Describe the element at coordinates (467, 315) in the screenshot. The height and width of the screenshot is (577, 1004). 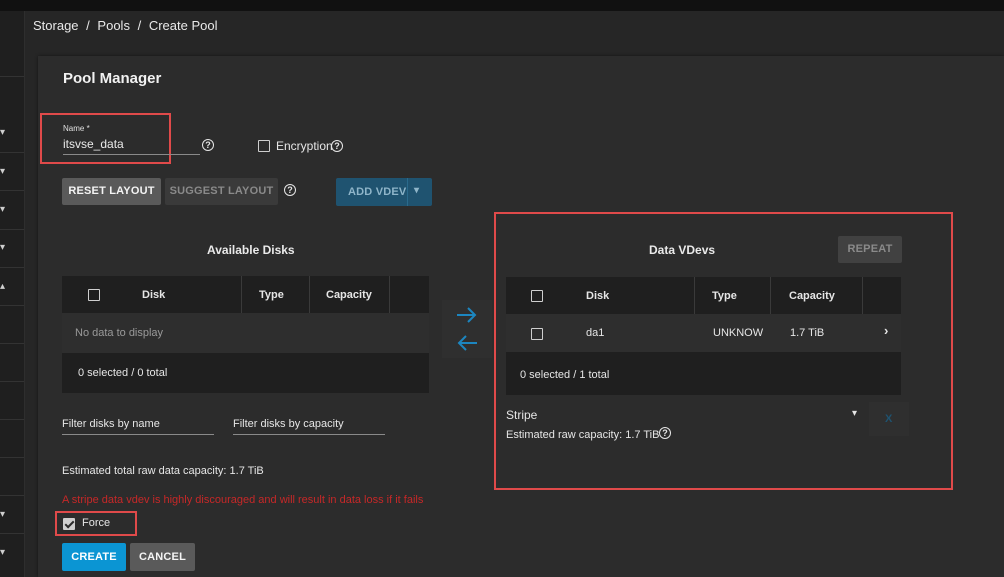
I see `move-right-arrow-icon` at that location.